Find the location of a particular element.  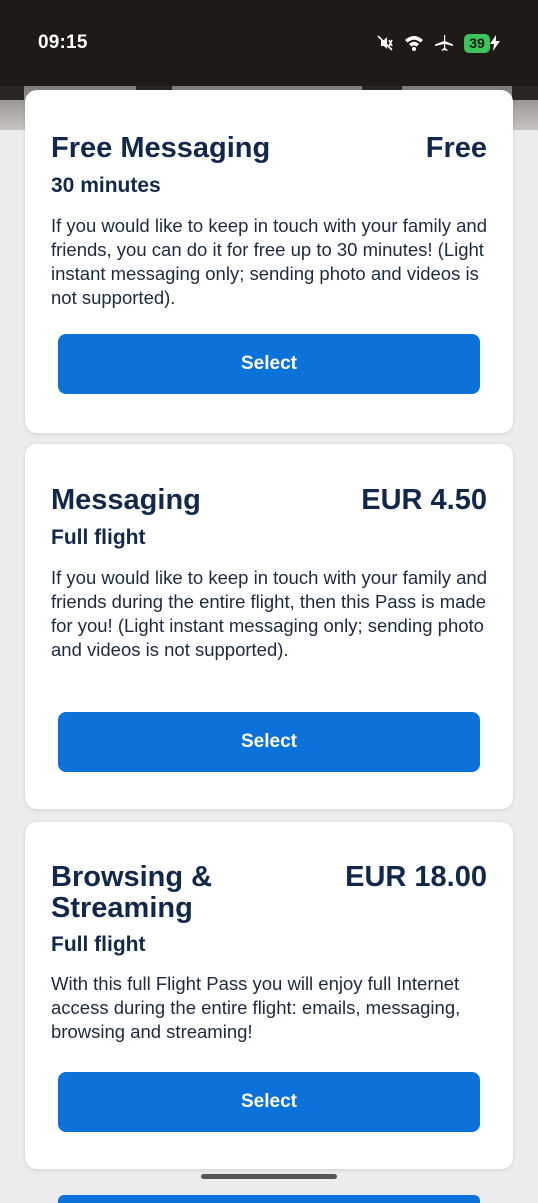

pass-price: EUR 18.00 is located at coordinates (416, 877).